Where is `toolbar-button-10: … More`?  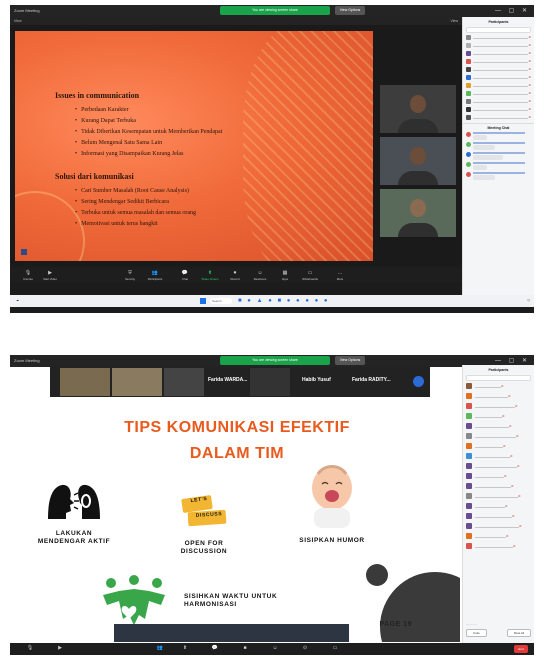 toolbar-button-10: … More is located at coordinates (340, 275).